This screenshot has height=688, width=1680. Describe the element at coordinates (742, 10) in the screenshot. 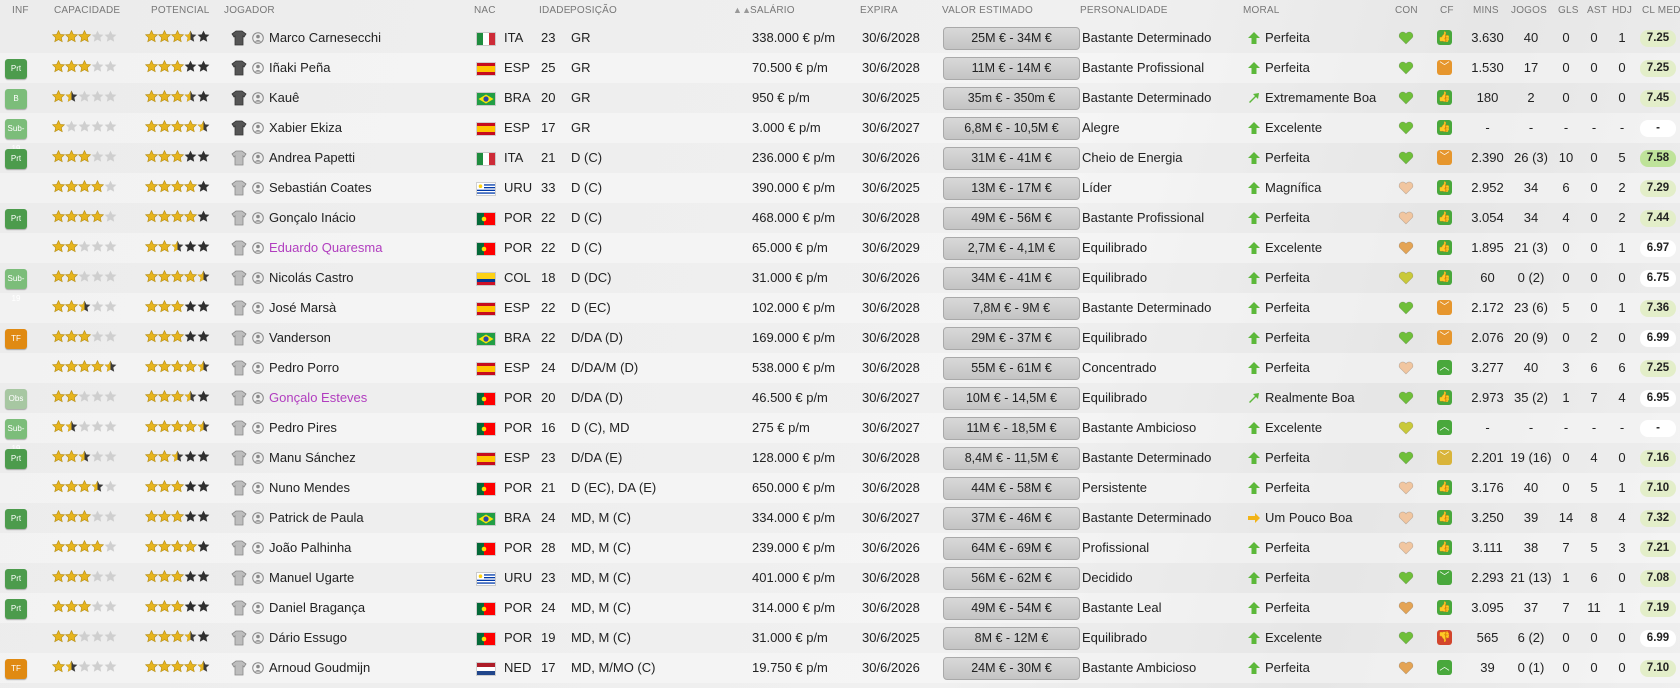

I see `sort-ascending-icon: ▲▲` at that location.